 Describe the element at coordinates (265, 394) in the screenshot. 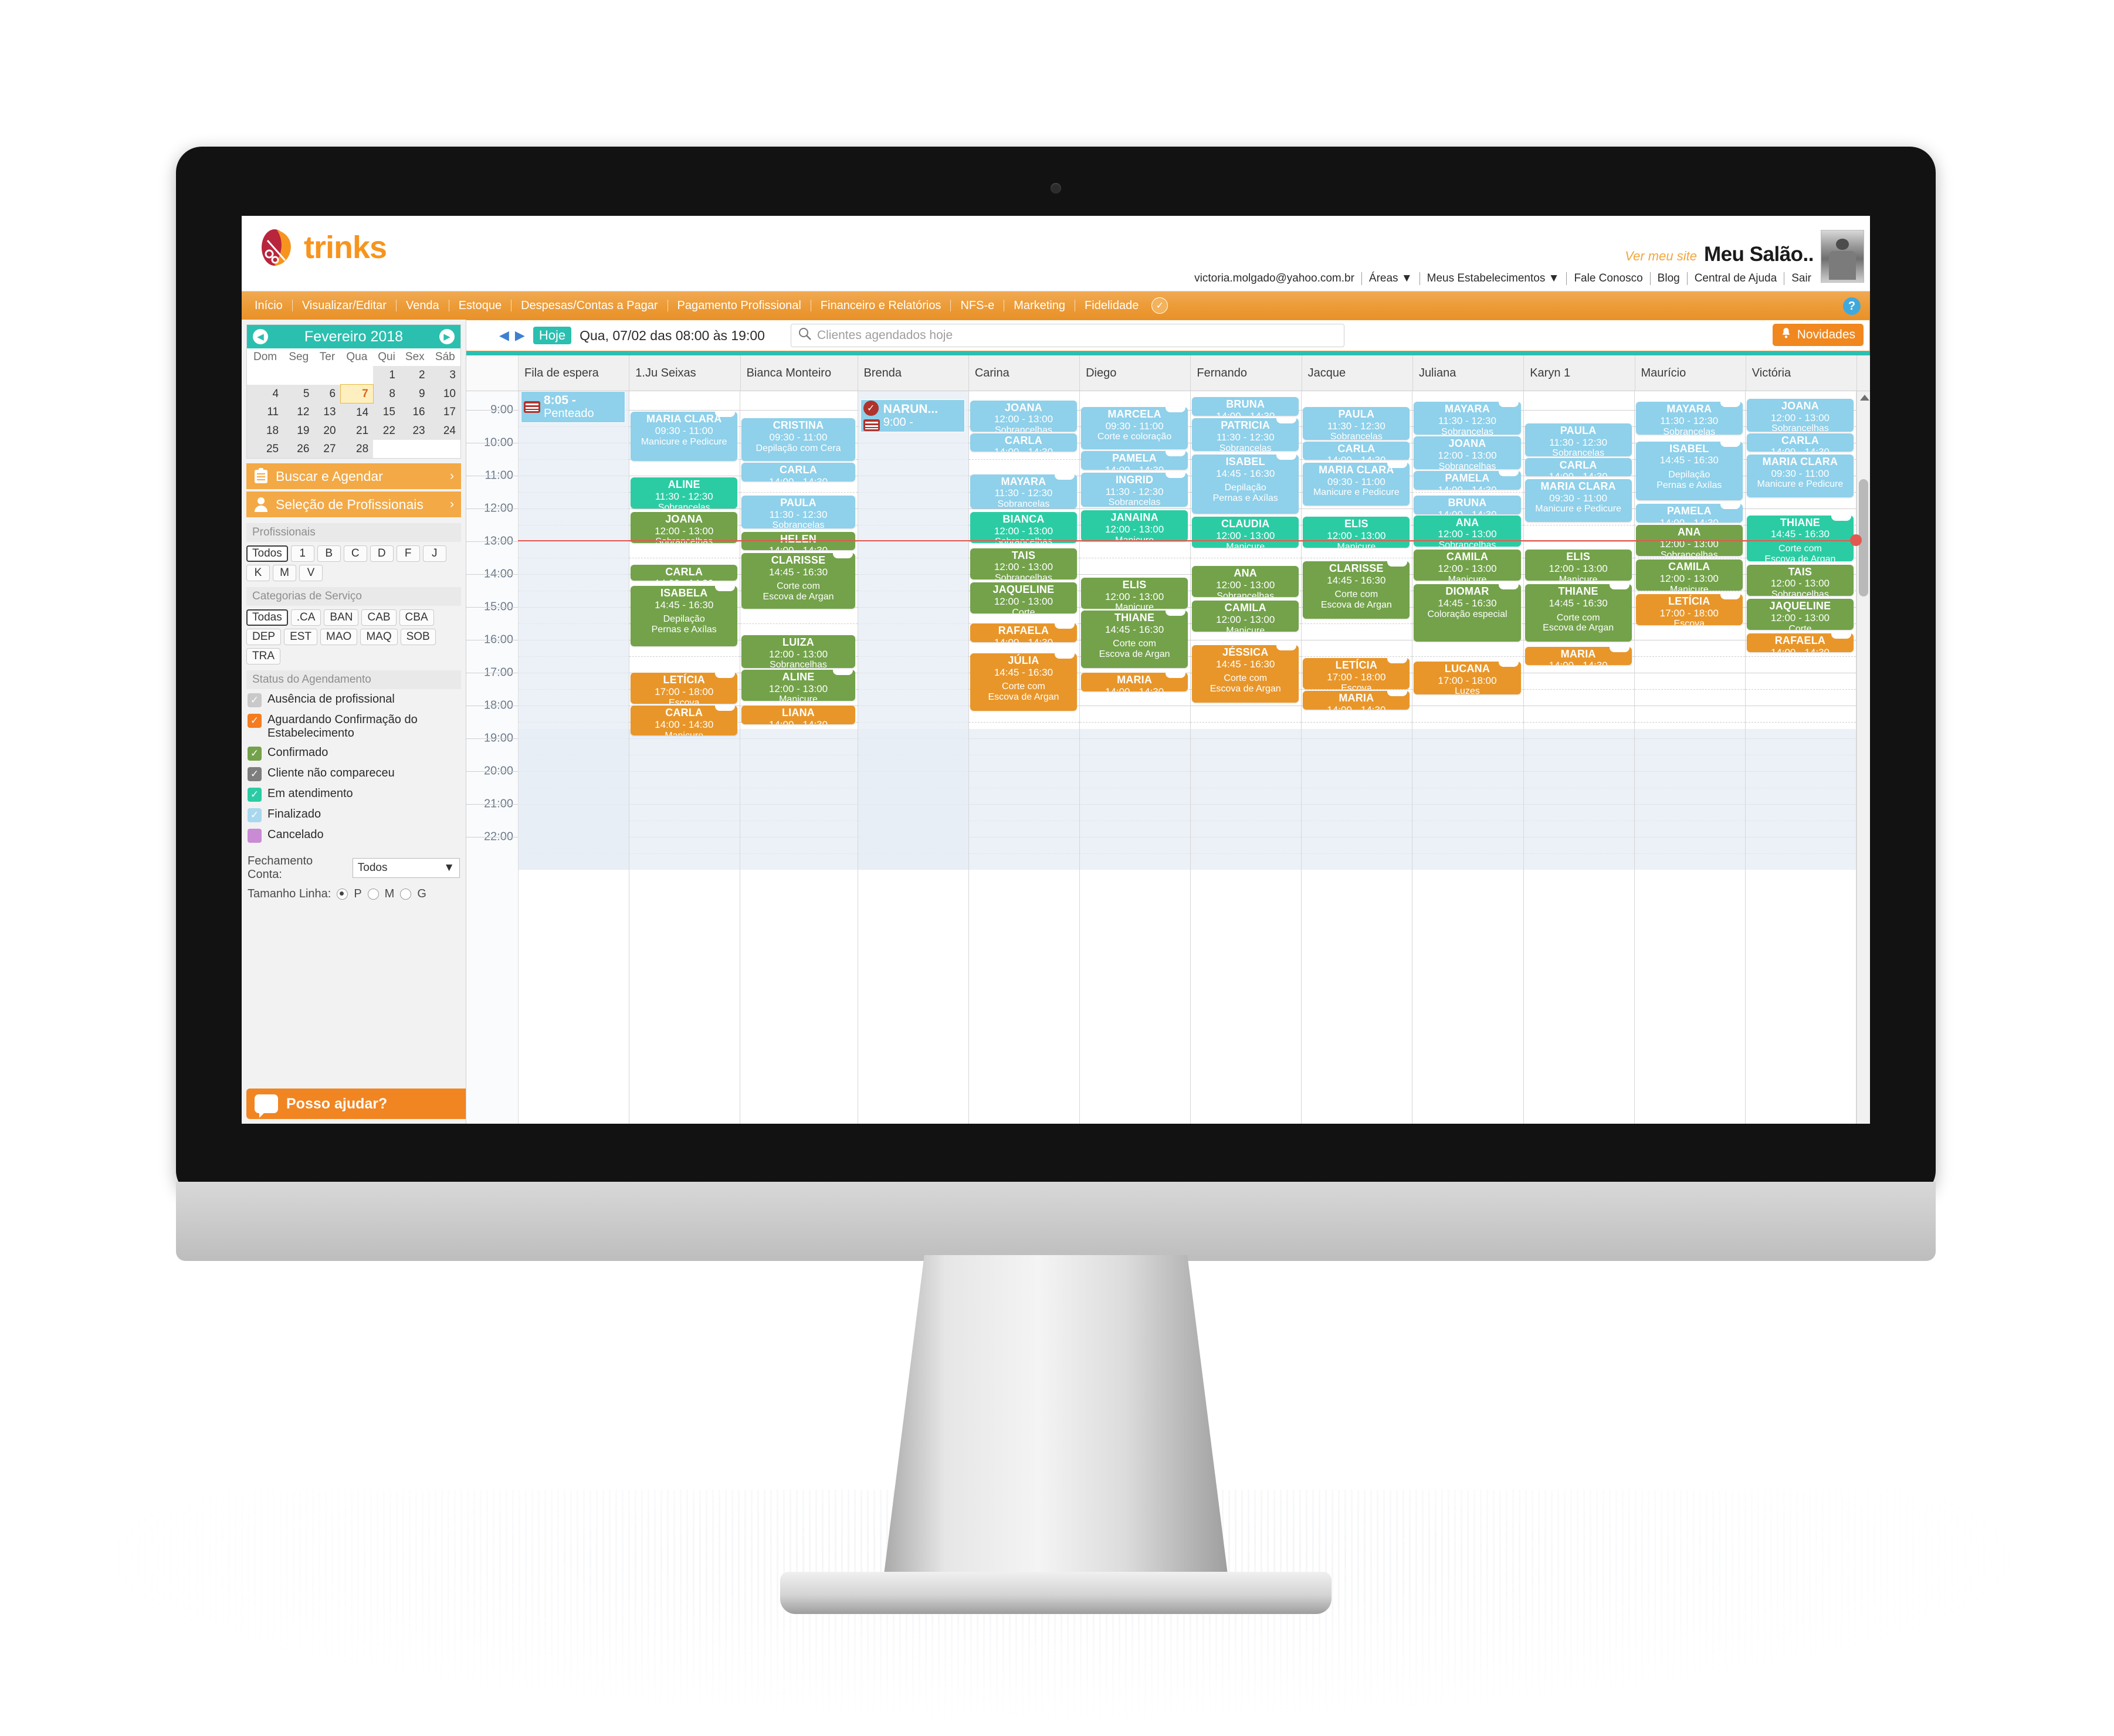

I see `calendar-day: 4` at that location.